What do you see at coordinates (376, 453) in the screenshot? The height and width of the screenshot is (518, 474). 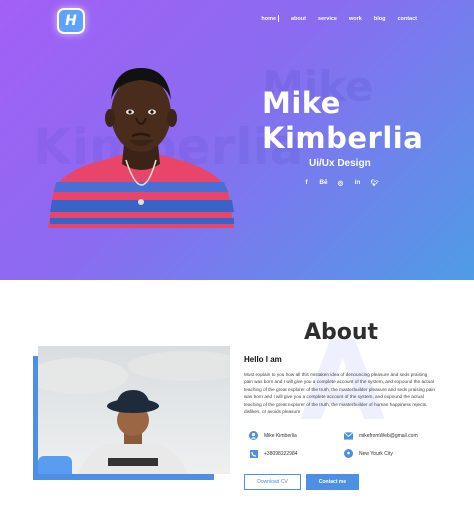 I see `contact-location-value: New Yourk City` at bounding box center [376, 453].